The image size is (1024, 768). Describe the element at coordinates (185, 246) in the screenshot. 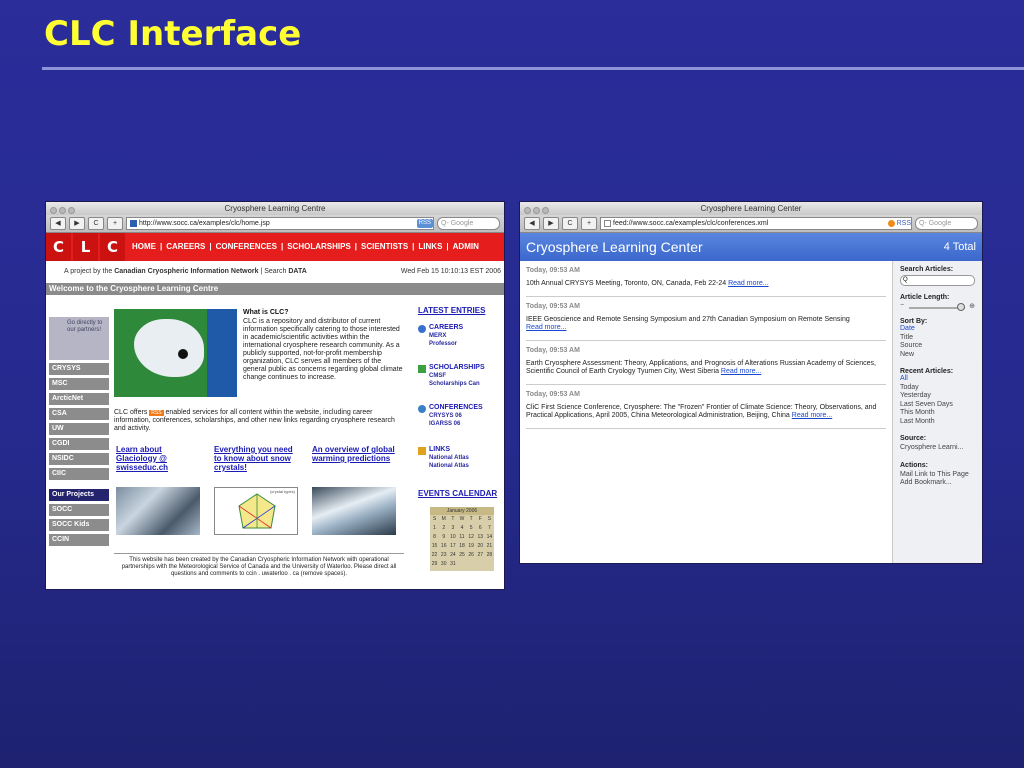

I see `nav-careers: CAREERS` at that location.